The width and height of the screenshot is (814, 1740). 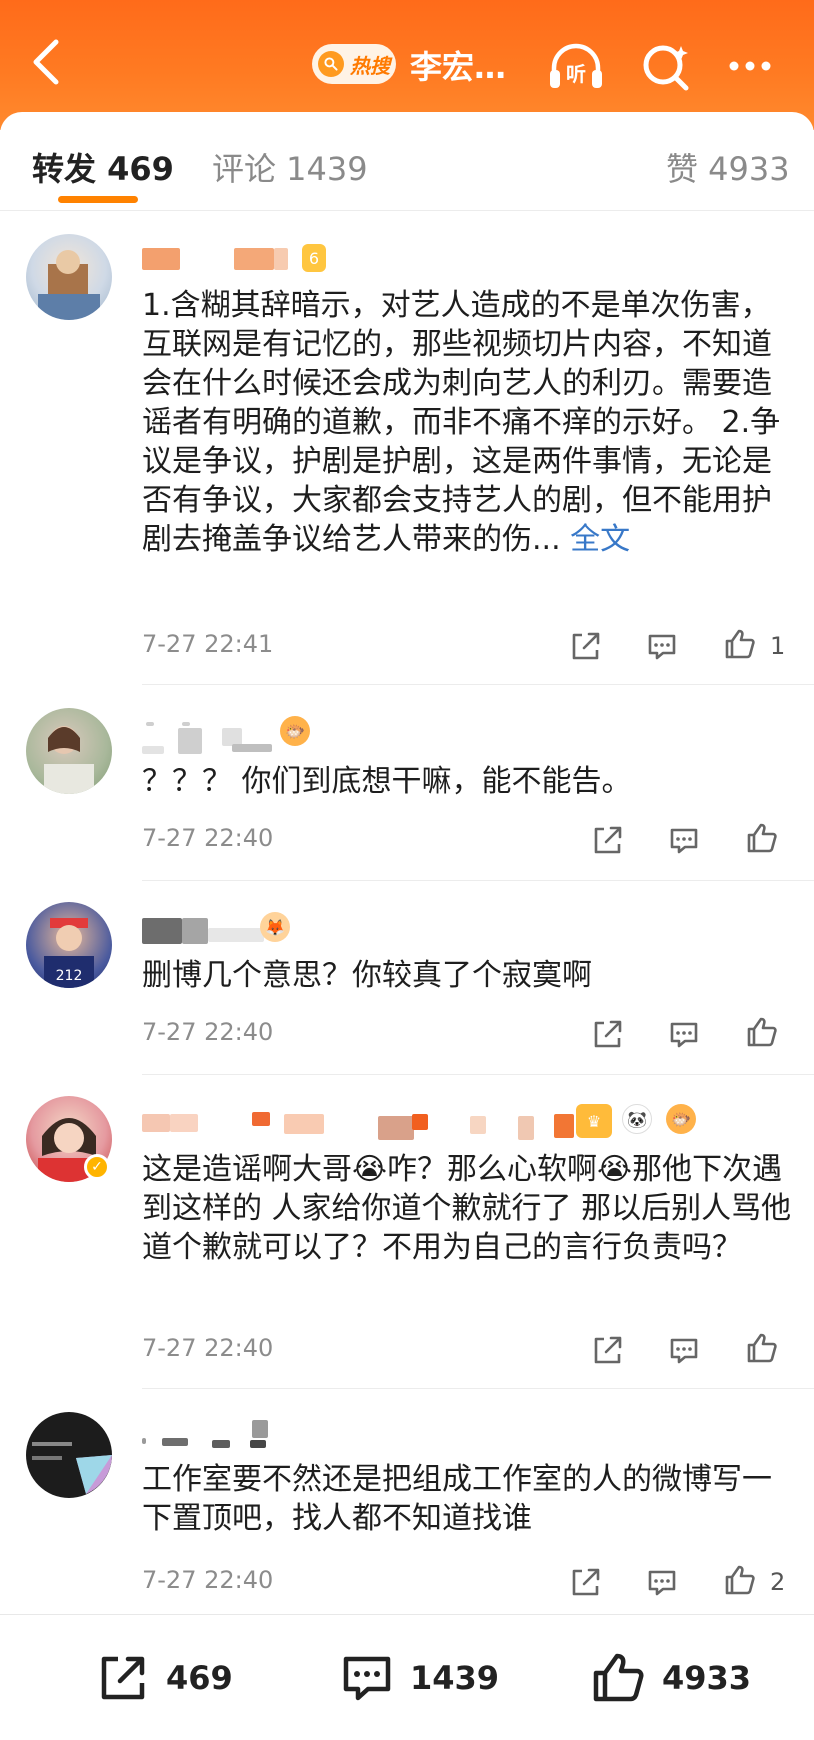 What do you see at coordinates (69, 976) in the screenshot?
I see `svg-text: 212` at bounding box center [69, 976].